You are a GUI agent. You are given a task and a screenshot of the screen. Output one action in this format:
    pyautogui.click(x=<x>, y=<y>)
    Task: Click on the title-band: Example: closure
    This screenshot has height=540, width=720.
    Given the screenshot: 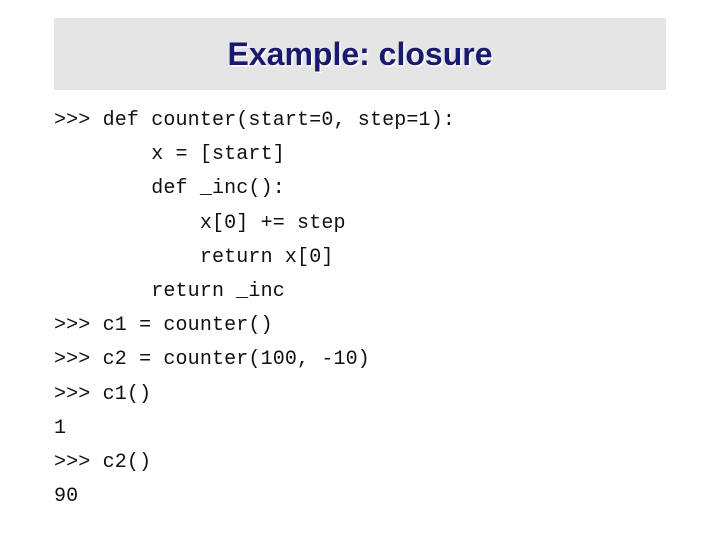 What is the action you would take?
    pyautogui.click(x=360, y=54)
    